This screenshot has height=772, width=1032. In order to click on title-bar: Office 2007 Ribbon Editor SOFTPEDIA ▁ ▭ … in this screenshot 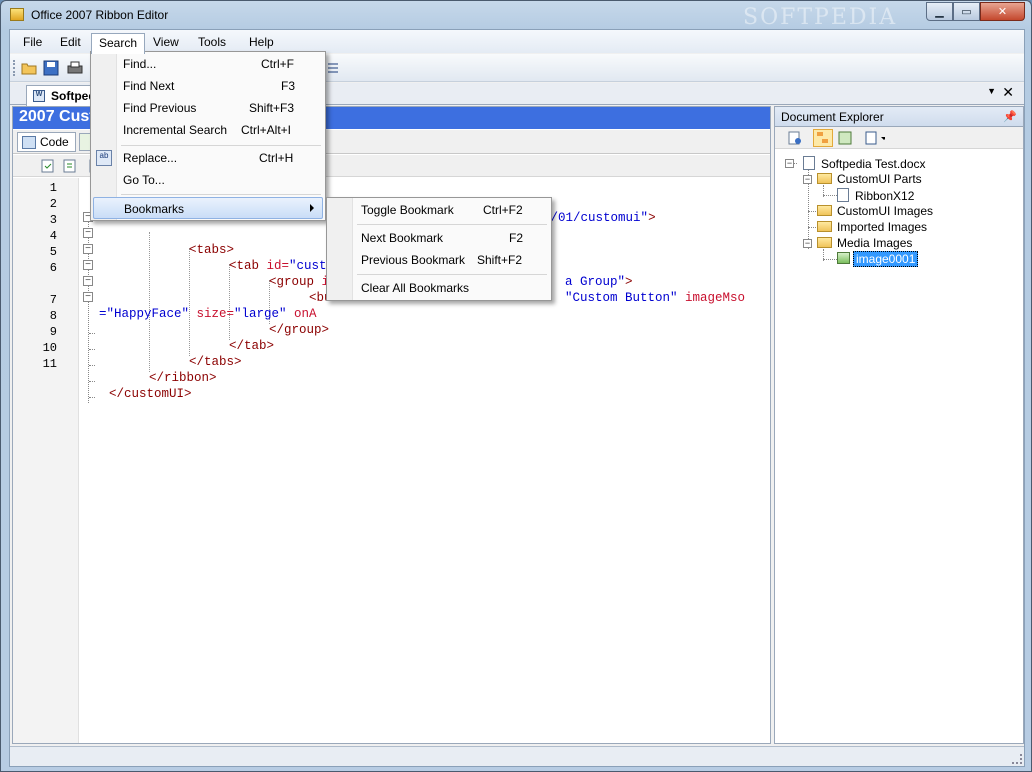, I will do `click(516, 15)`.